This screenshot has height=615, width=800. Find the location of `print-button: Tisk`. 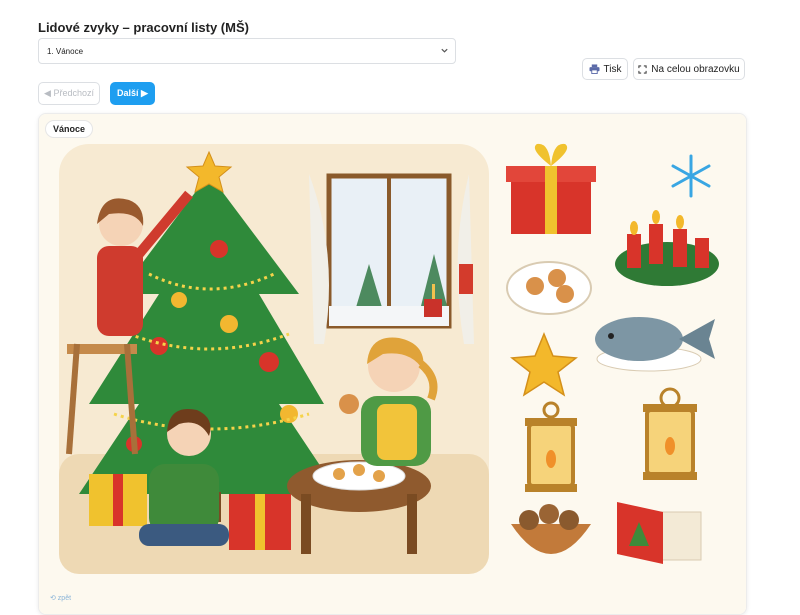

print-button: Tisk is located at coordinates (605, 69).